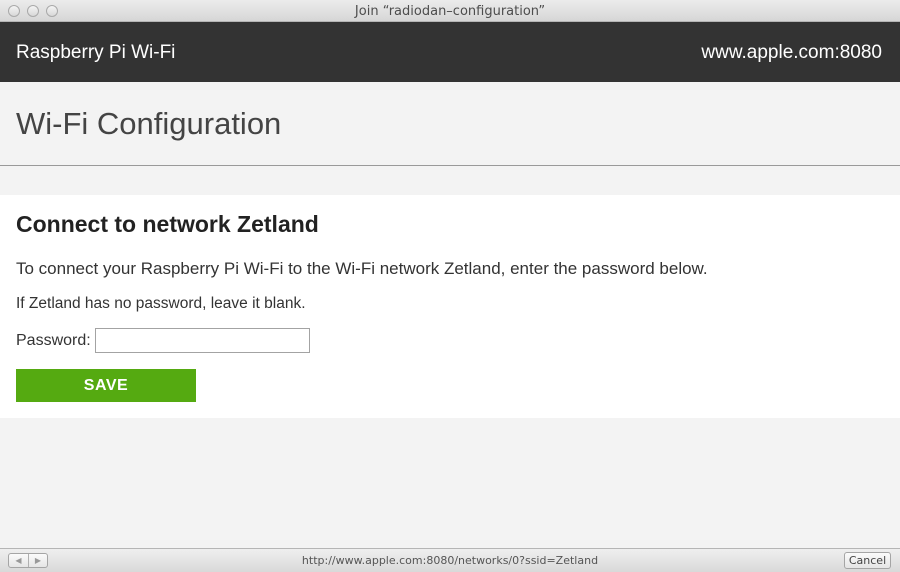 The image size is (900, 572). What do you see at coordinates (106, 385) in the screenshot?
I see `save-button: SAVE` at bounding box center [106, 385].